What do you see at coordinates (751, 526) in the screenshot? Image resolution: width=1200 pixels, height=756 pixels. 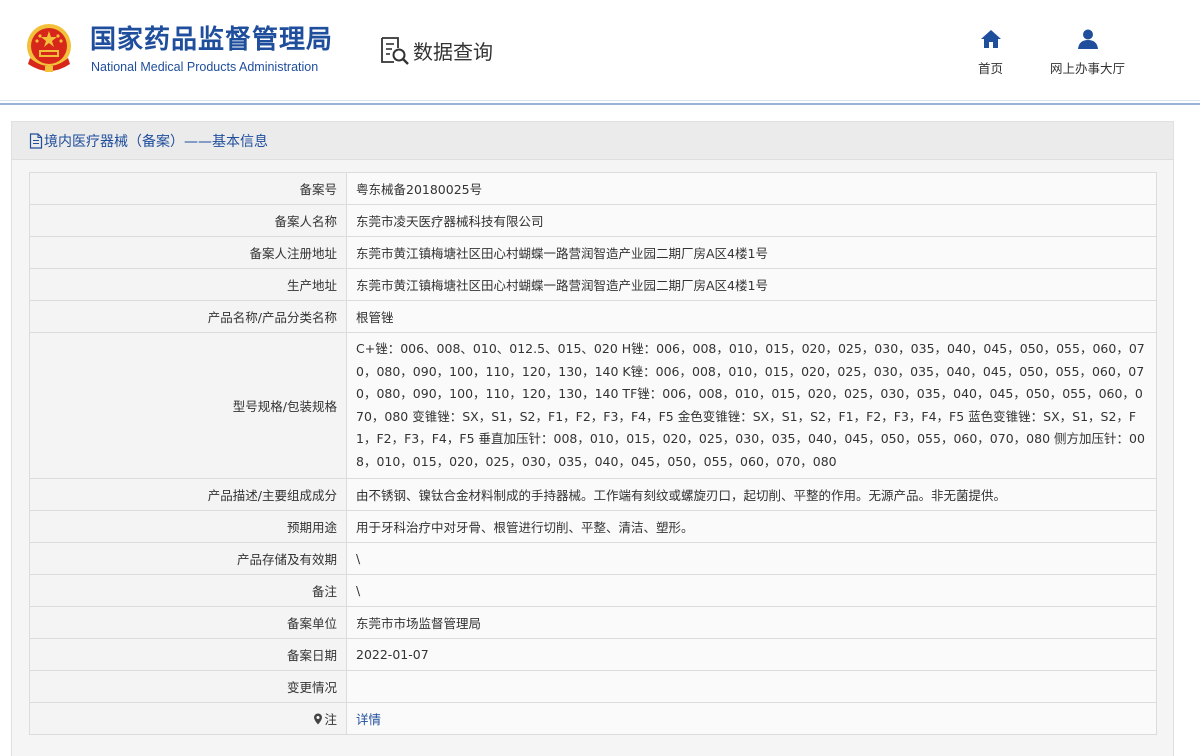 I see `row-value: 用于牙科治疗中对牙骨、根管进行切削、平整、清洁、塑形。` at bounding box center [751, 526].